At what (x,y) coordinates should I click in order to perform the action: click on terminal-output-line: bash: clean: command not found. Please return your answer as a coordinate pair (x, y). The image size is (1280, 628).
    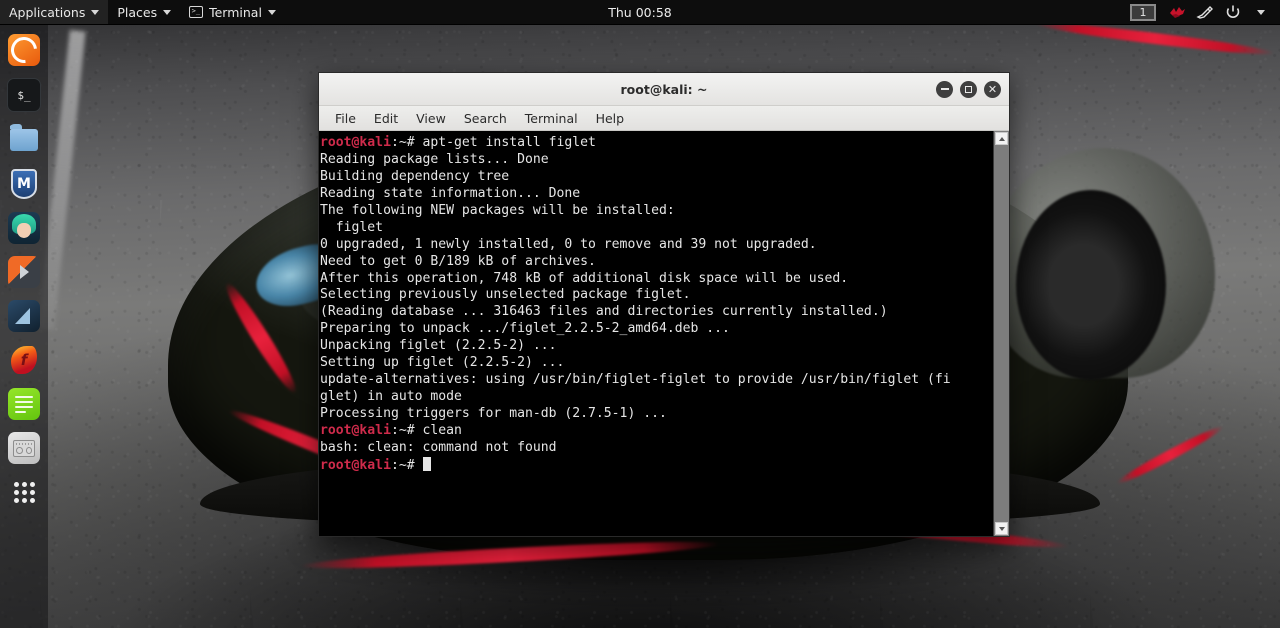
    Looking at the image, I should click on (438, 447).